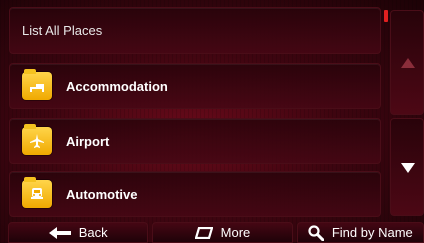 The image size is (424, 243). I want to click on bottom-toolbar: Back More Find by Name, so click(212, 232).